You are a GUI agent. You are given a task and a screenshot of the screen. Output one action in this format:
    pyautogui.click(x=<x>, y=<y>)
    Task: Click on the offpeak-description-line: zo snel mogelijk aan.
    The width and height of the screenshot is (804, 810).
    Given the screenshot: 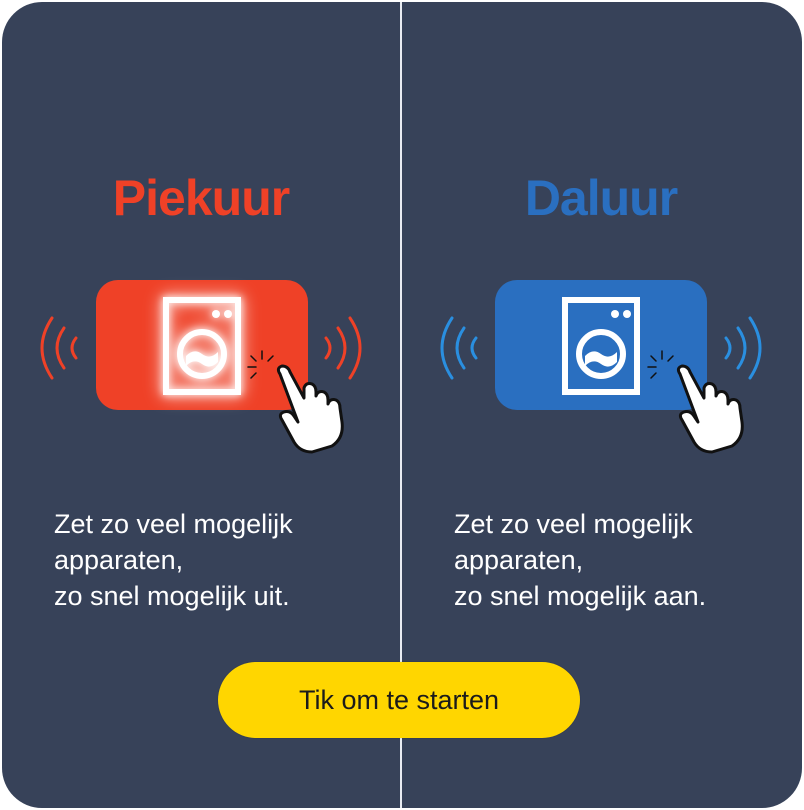 What is the action you would take?
    pyautogui.click(x=580, y=596)
    